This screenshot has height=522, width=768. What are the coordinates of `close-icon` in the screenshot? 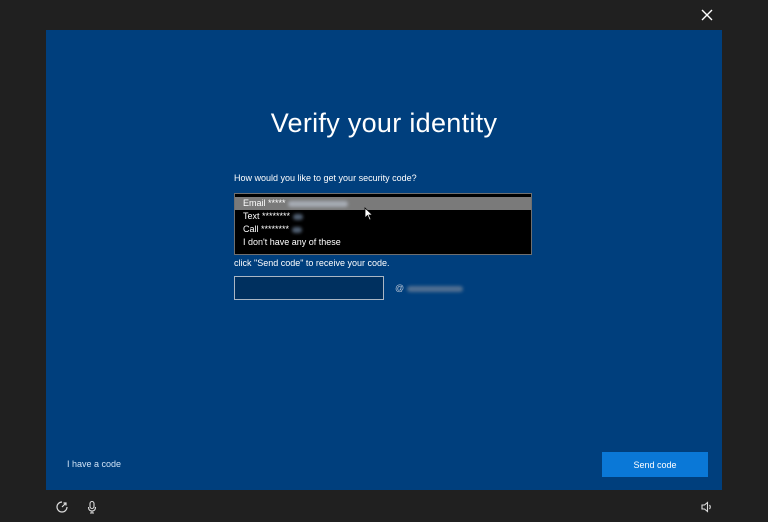 It's located at (707, 15).